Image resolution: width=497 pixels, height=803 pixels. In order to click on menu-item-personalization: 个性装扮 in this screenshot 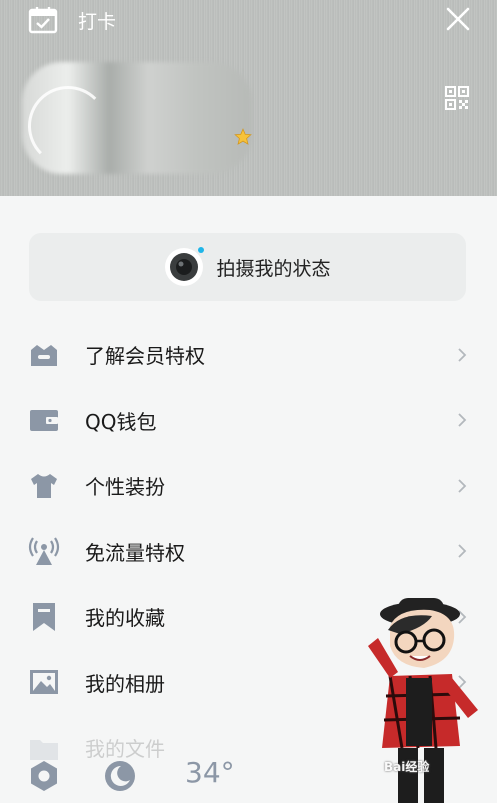, I will do `click(248, 486)`.